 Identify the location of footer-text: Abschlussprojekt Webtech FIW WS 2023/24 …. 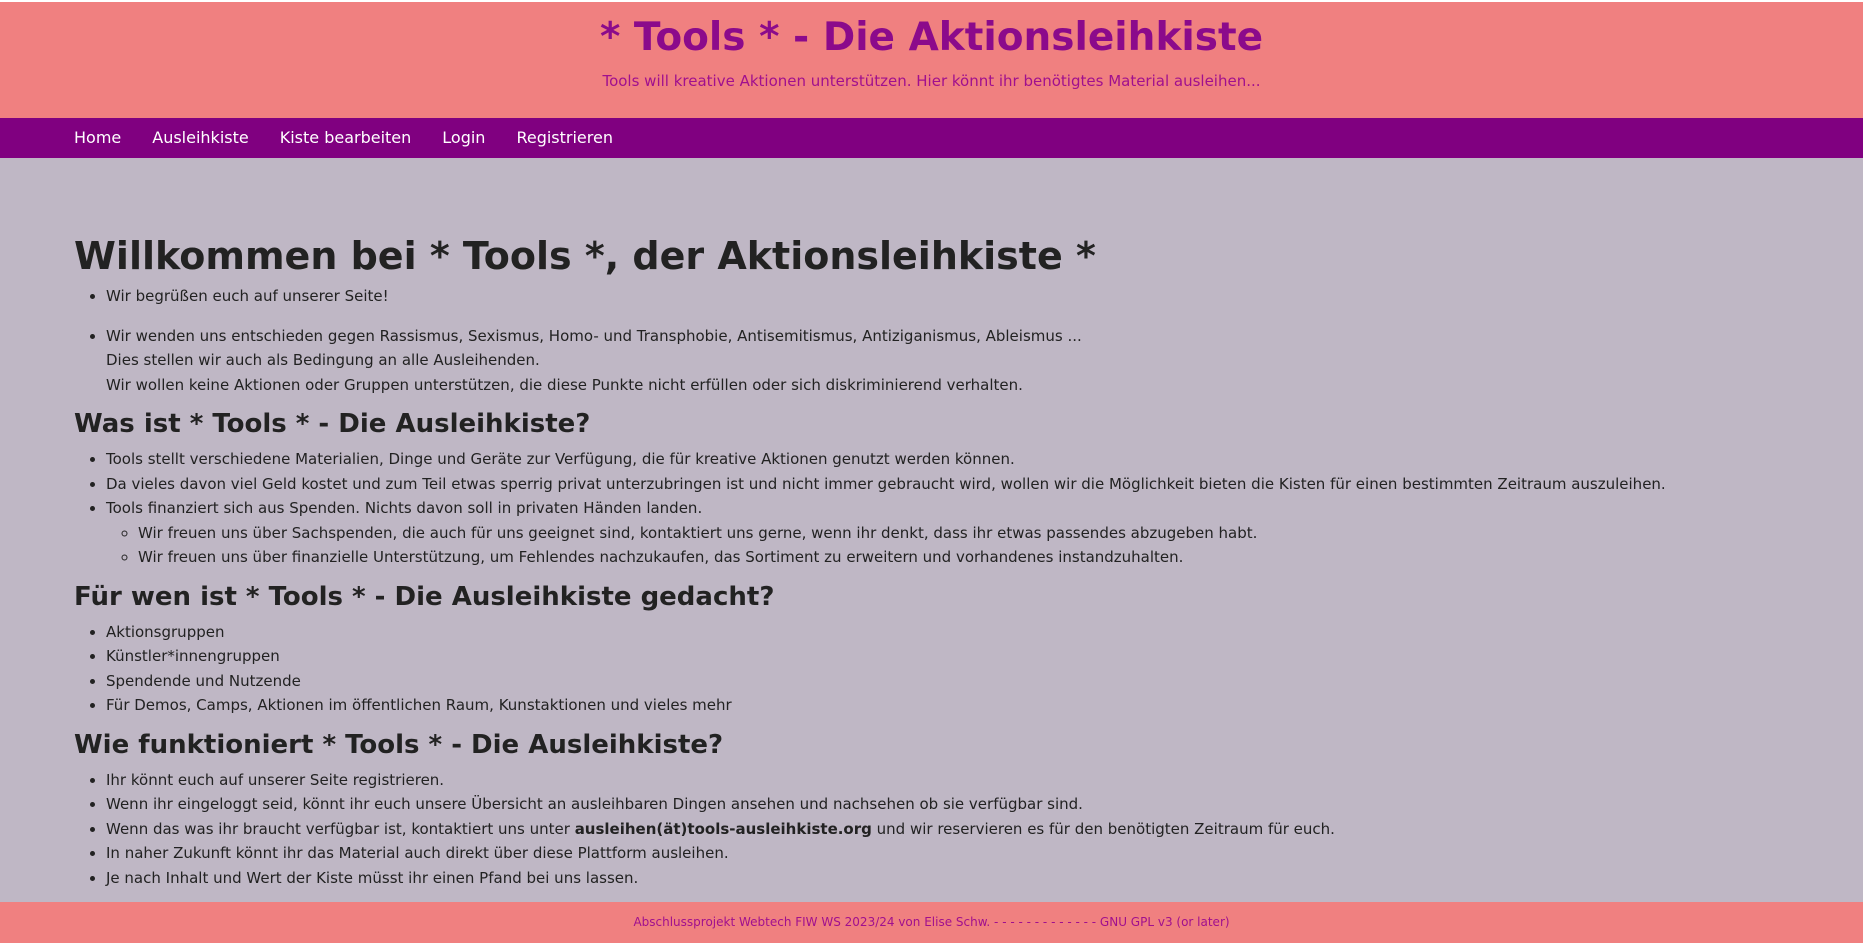
(931, 922).